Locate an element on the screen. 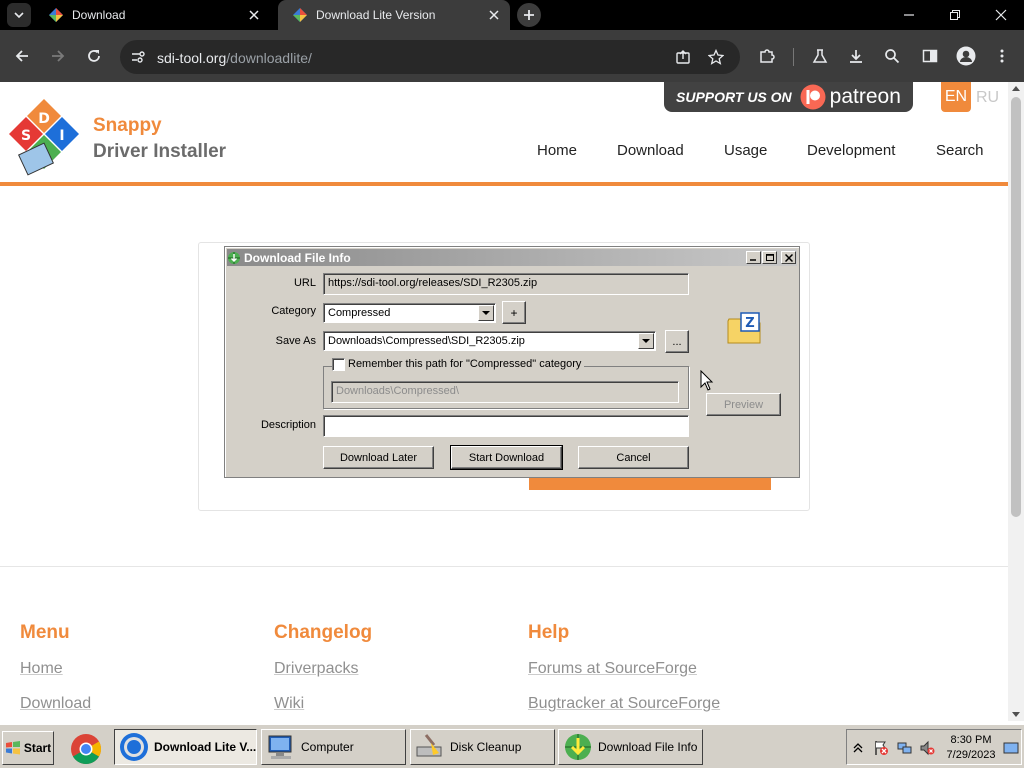  add-category-button: + is located at coordinates (514, 312).